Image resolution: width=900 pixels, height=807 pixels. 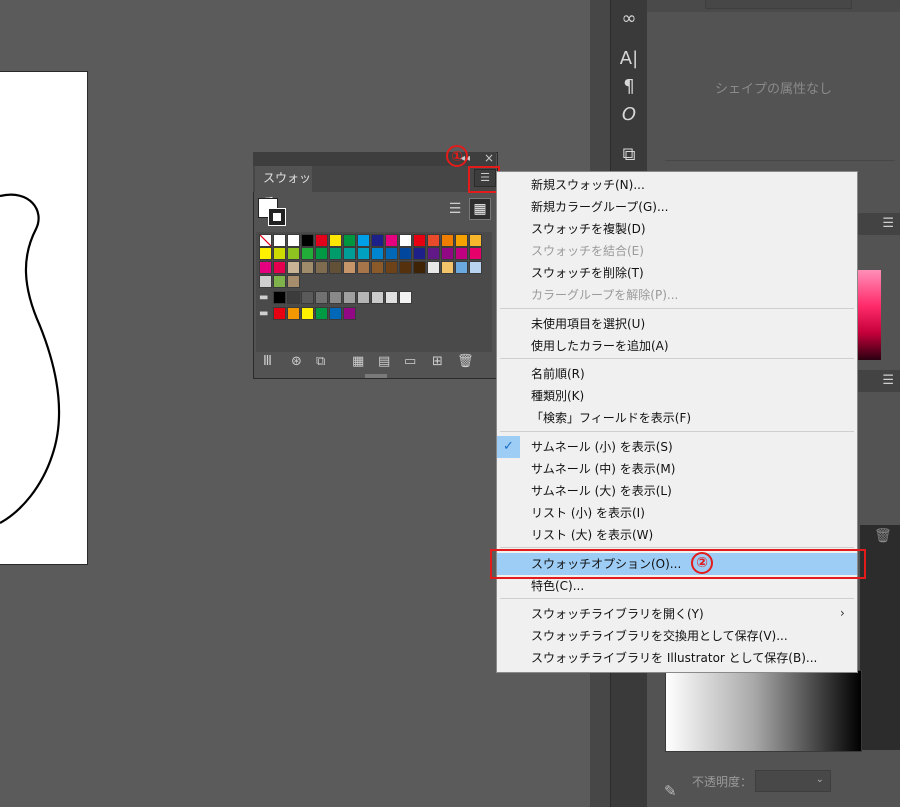 What do you see at coordinates (588, 513) in the screenshot?
I see `menu-item: リスト (小) を表示(I)` at bounding box center [588, 513].